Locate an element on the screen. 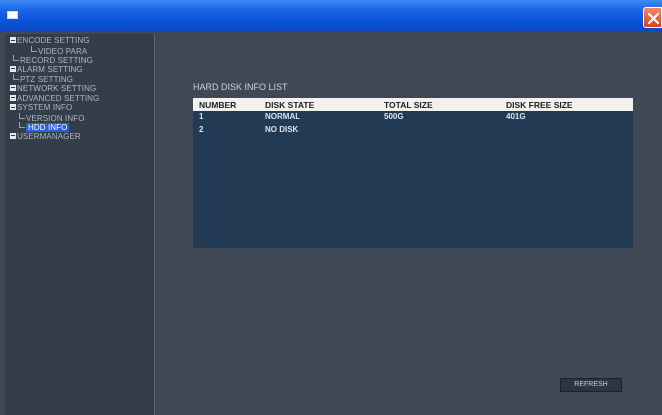 The height and width of the screenshot is (415, 662). tree-item-network-setting: NETWORK SETTING is located at coordinates (80, 89).